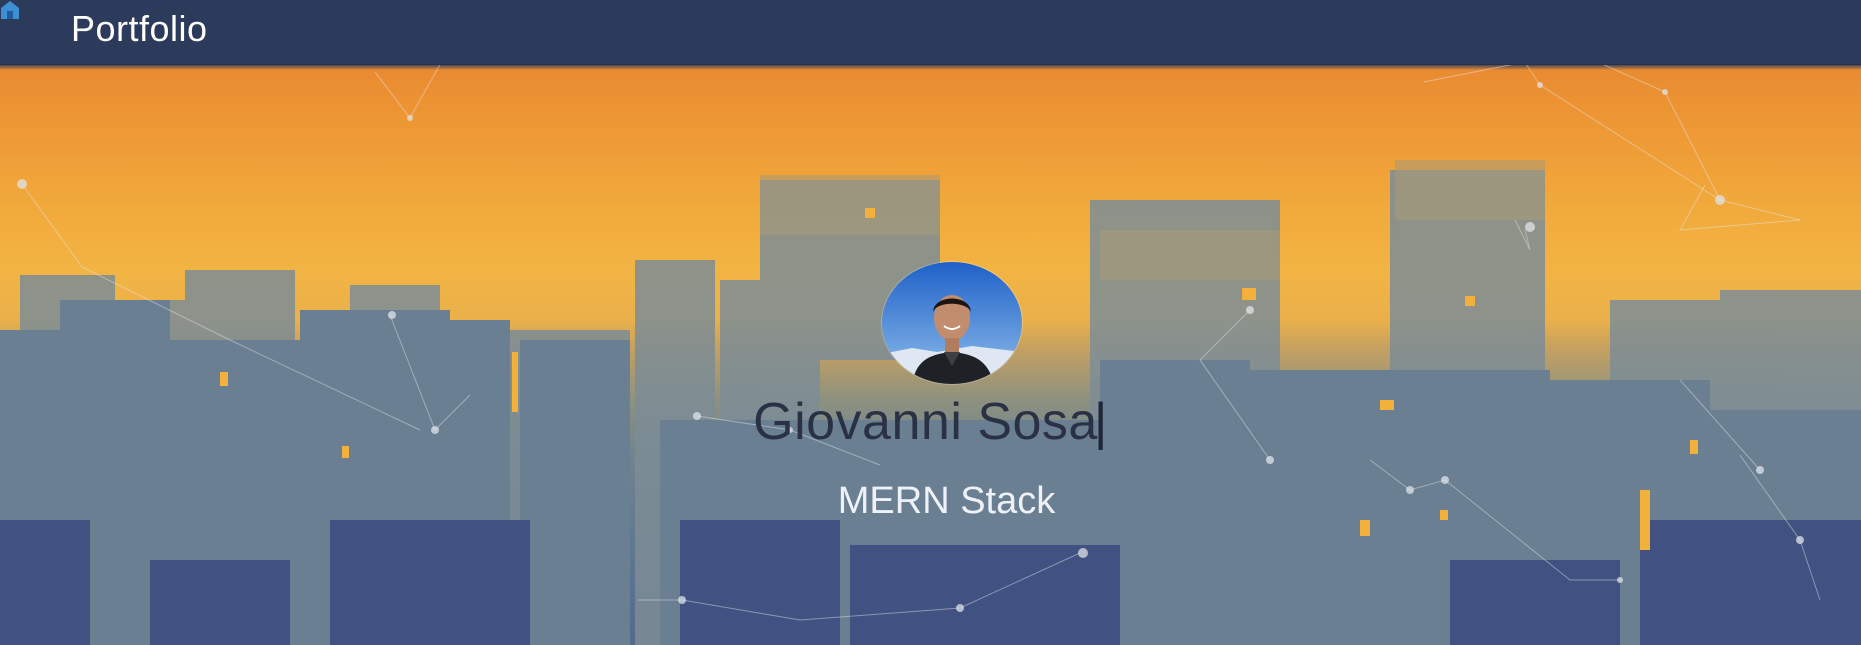 This screenshot has height=645, width=1861. What do you see at coordinates (925, 422) in the screenshot?
I see `hero-name-text: Giovanni Sosa` at bounding box center [925, 422].